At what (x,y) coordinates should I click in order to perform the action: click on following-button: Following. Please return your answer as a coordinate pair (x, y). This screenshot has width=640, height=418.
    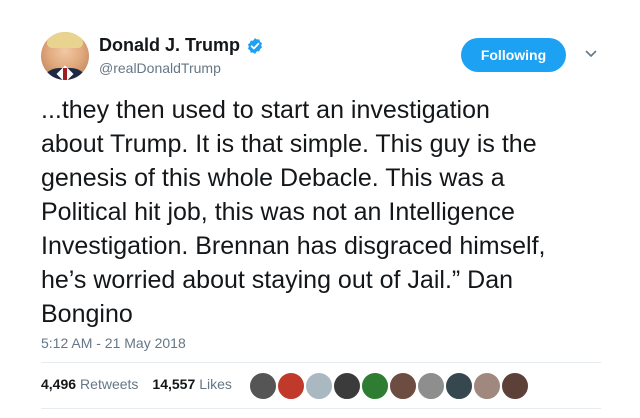
    Looking at the image, I should click on (513, 55).